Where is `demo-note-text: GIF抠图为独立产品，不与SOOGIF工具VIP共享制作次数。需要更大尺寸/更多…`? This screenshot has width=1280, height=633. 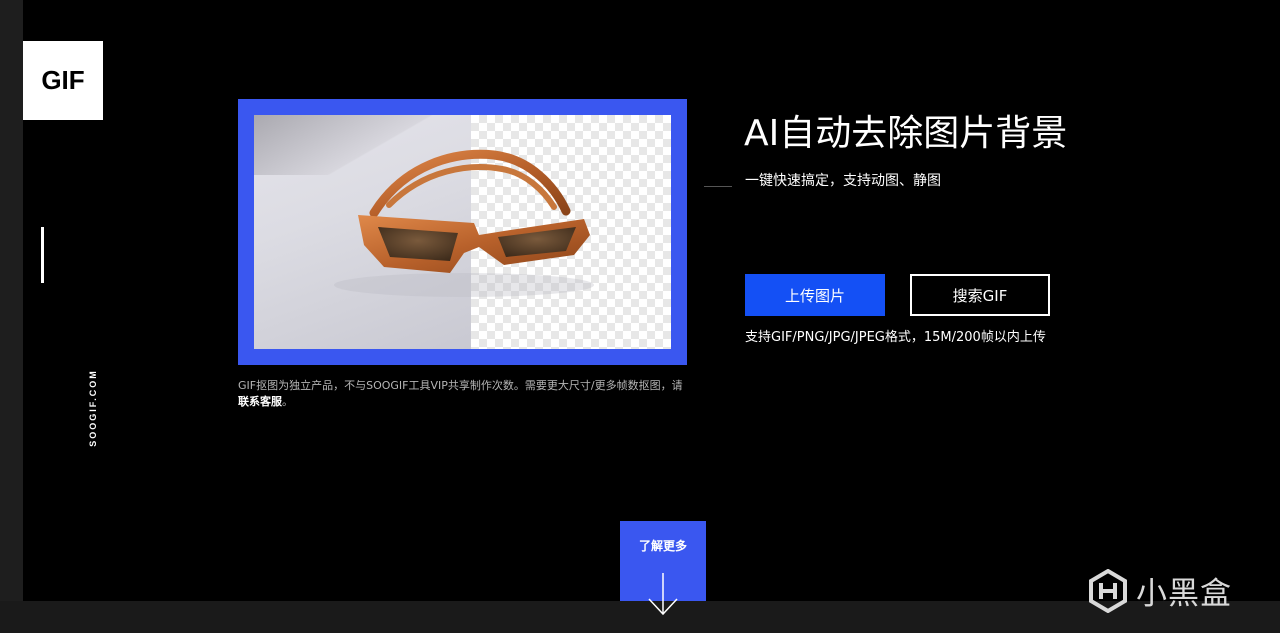
demo-note-text: GIF抠图为独立产品，不与SOOGIF工具VIP共享制作次数。需要更大尺寸/更多… is located at coordinates (460, 385).